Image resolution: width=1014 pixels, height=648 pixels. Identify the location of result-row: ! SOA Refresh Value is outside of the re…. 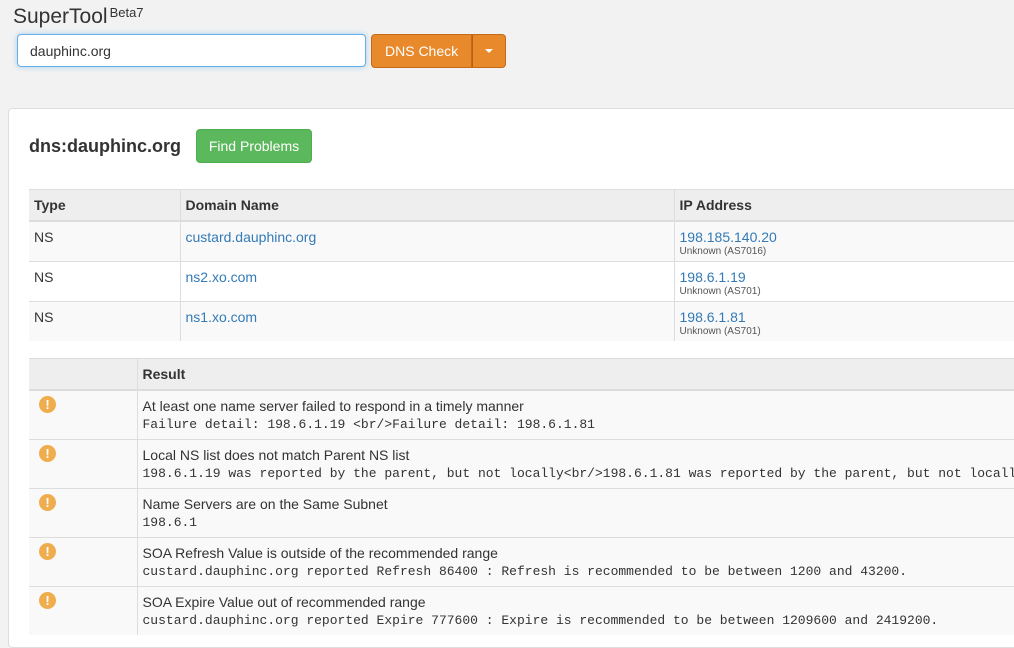
(521, 562).